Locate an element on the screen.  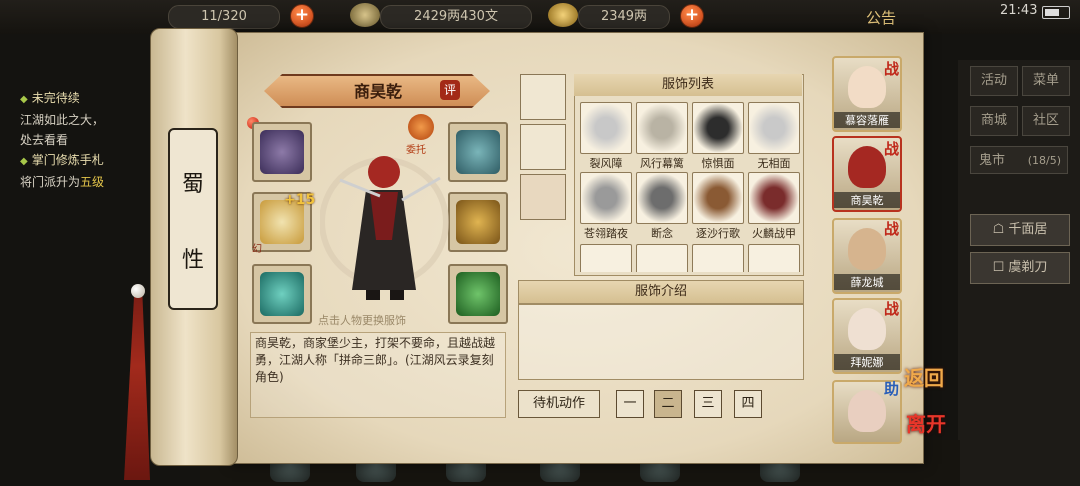
quest-title: 掌门修炼手札 is located at coordinates (67, 160).